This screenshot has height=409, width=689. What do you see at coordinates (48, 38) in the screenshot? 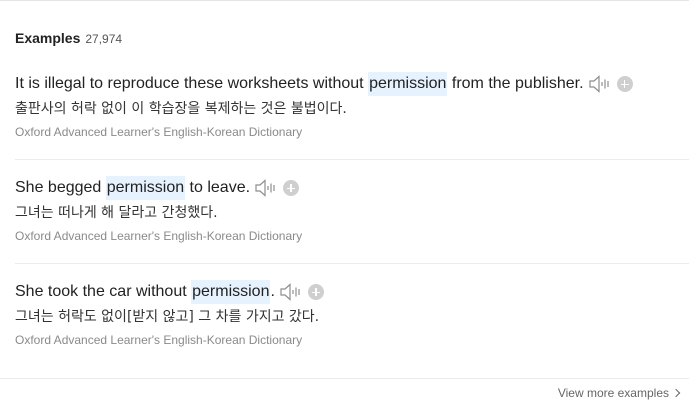
I see `examples-title: Examples` at bounding box center [48, 38].